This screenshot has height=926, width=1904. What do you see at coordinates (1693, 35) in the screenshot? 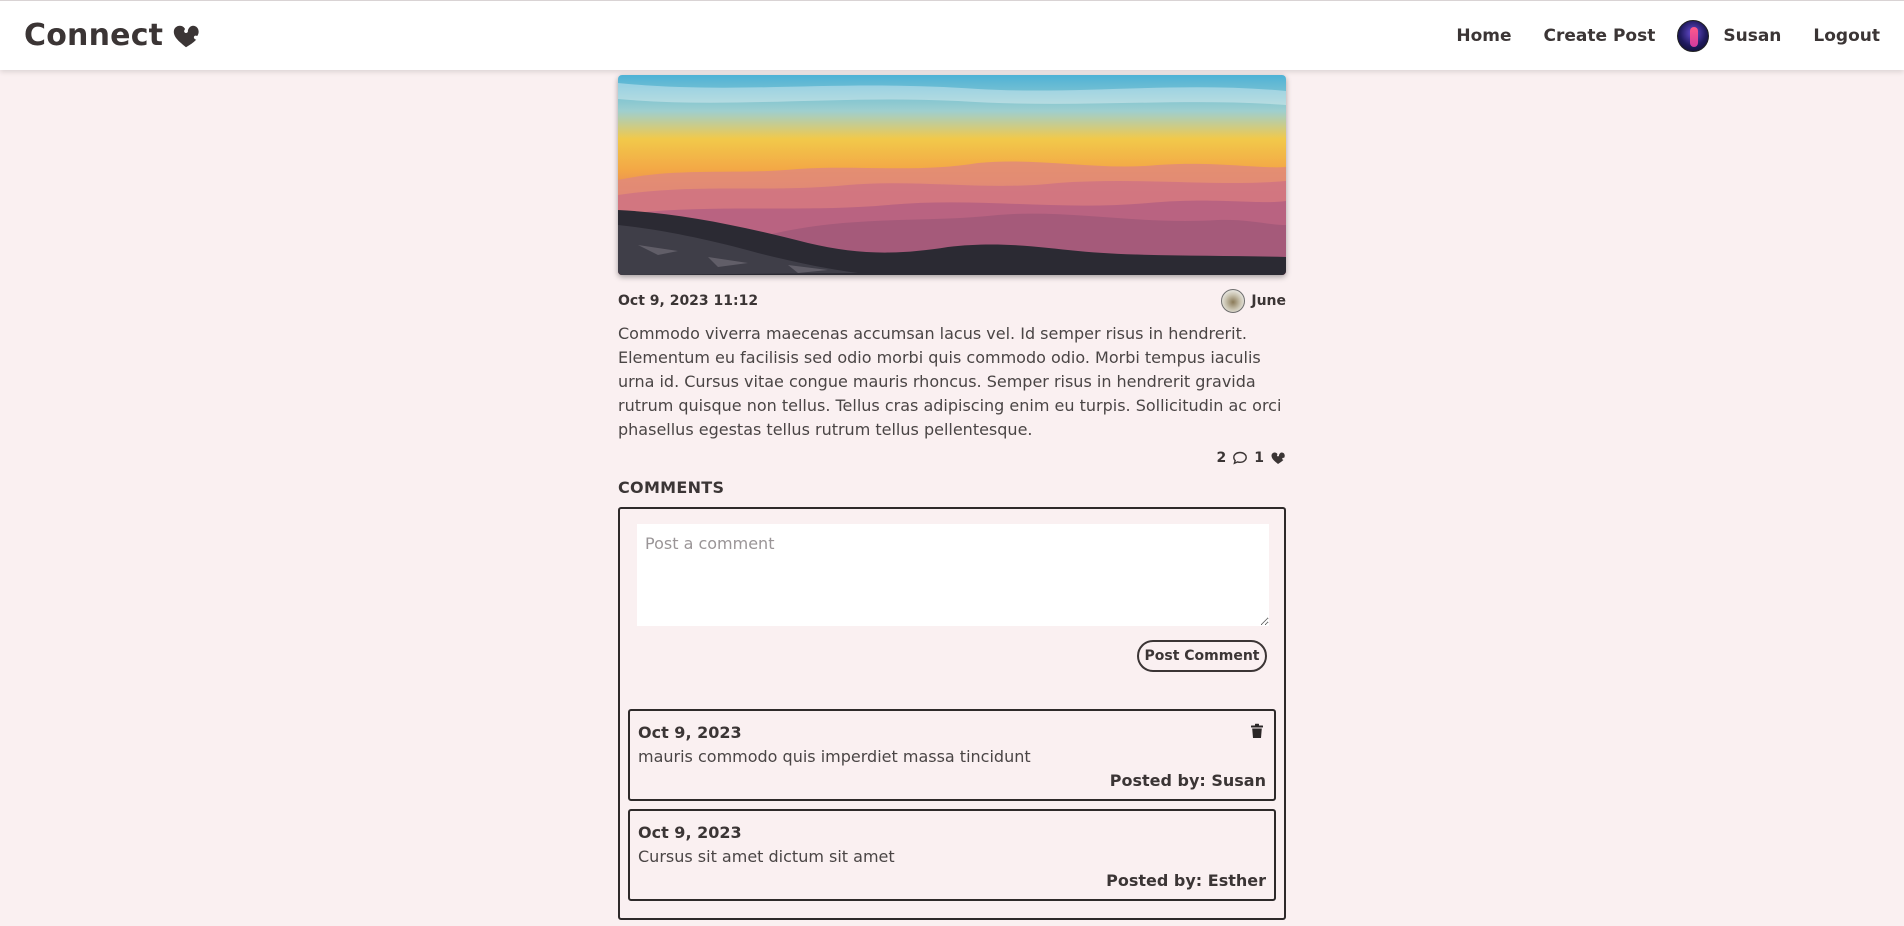
I see `user-avatar` at bounding box center [1693, 35].